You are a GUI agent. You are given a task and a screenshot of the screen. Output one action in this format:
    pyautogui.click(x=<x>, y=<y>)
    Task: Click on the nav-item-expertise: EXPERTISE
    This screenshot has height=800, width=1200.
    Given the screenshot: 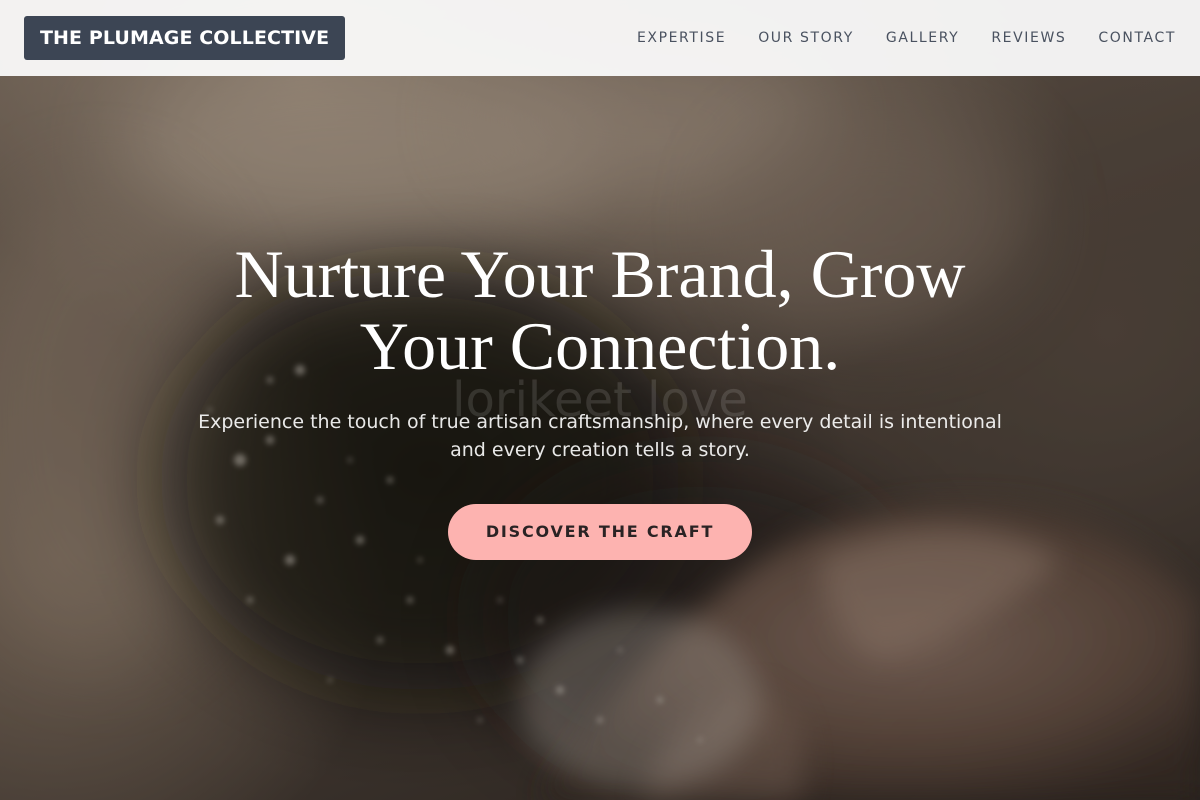 What is the action you would take?
    pyautogui.click(x=681, y=38)
    